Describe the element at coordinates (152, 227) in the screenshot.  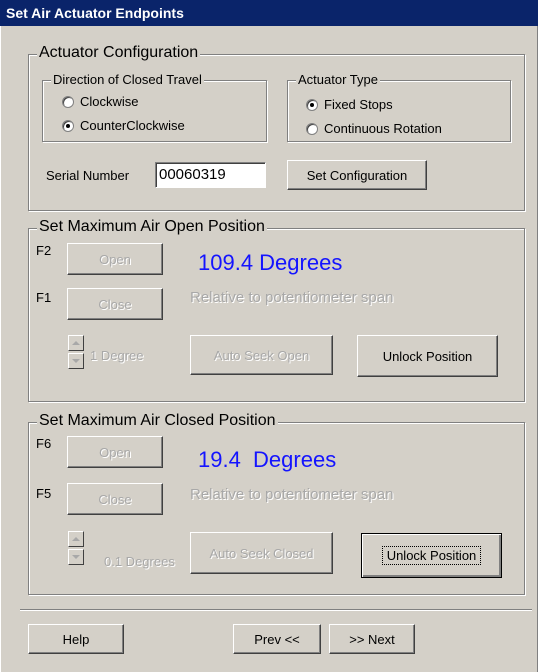
I see `open-position-legend: Set Maximum Air Open Position` at that location.